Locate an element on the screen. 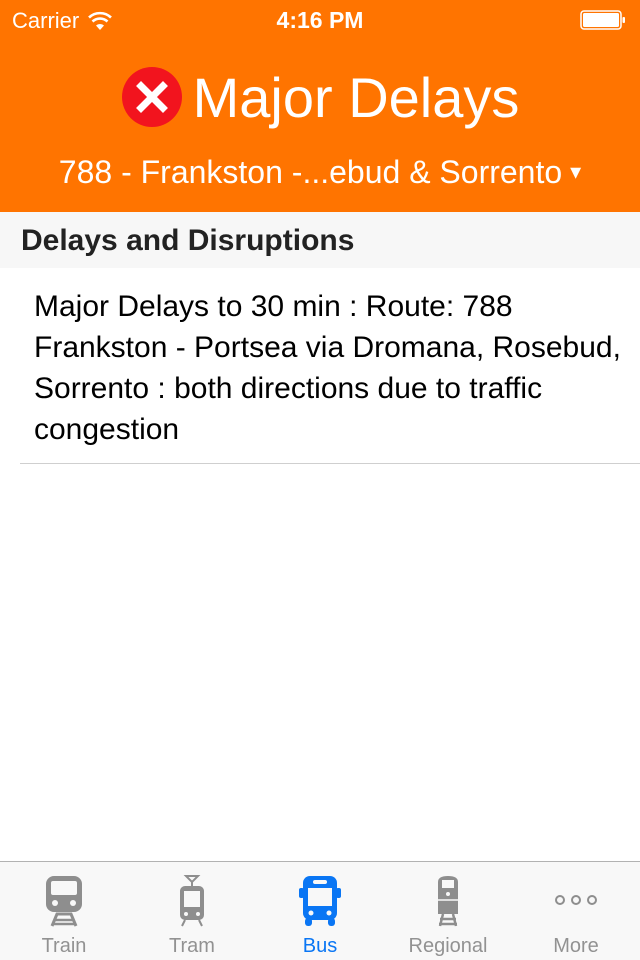  regional-train-icon is located at coordinates (448, 901).